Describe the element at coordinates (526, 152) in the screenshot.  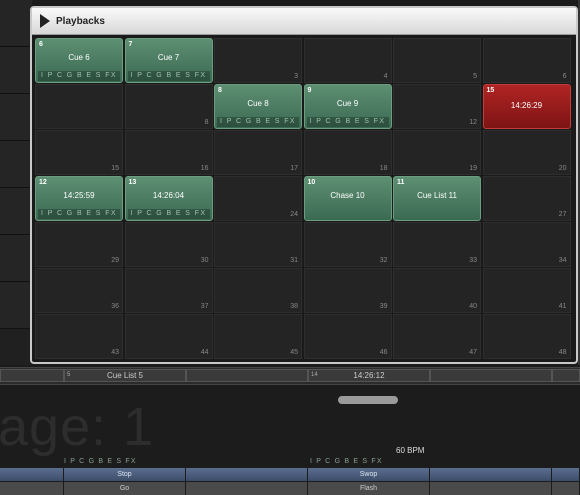
I see `playback-slot-empty: 20` at that location.